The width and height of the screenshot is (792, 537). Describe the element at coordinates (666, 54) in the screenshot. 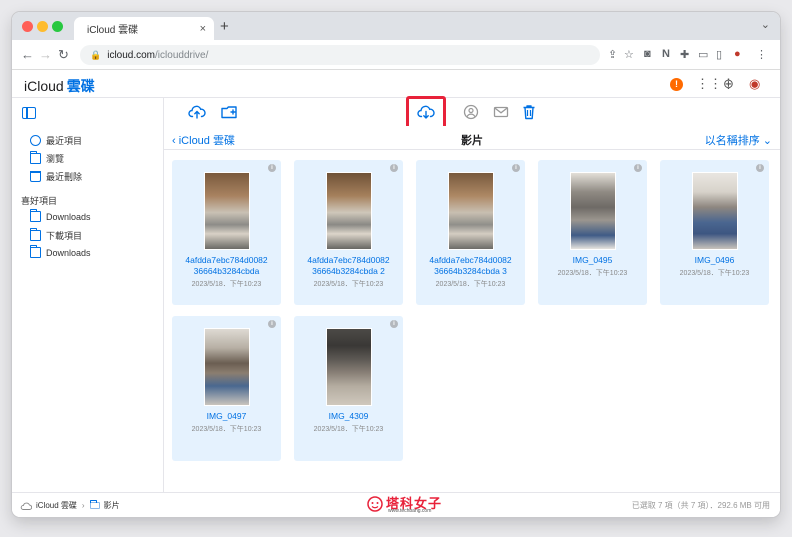

I see `extension-n-icon: N` at that location.